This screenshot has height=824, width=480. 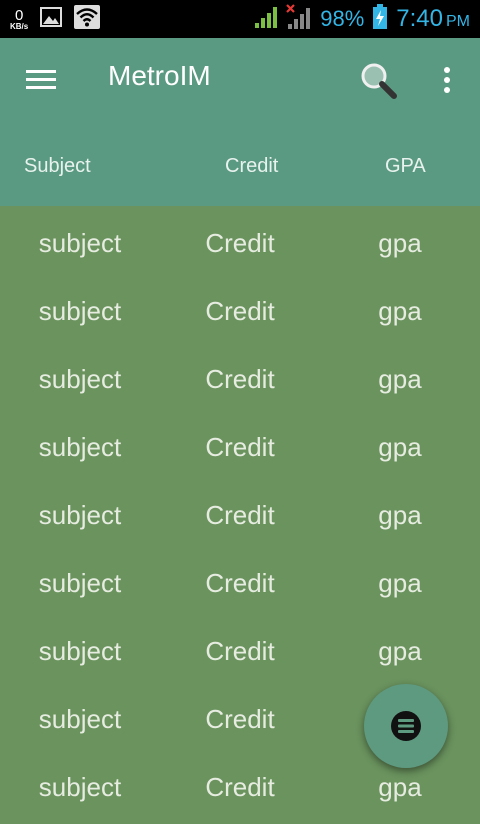 What do you see at coordinates (379, 81) in the screenshot?
I see `search-button` at bounding box center [379, 81].